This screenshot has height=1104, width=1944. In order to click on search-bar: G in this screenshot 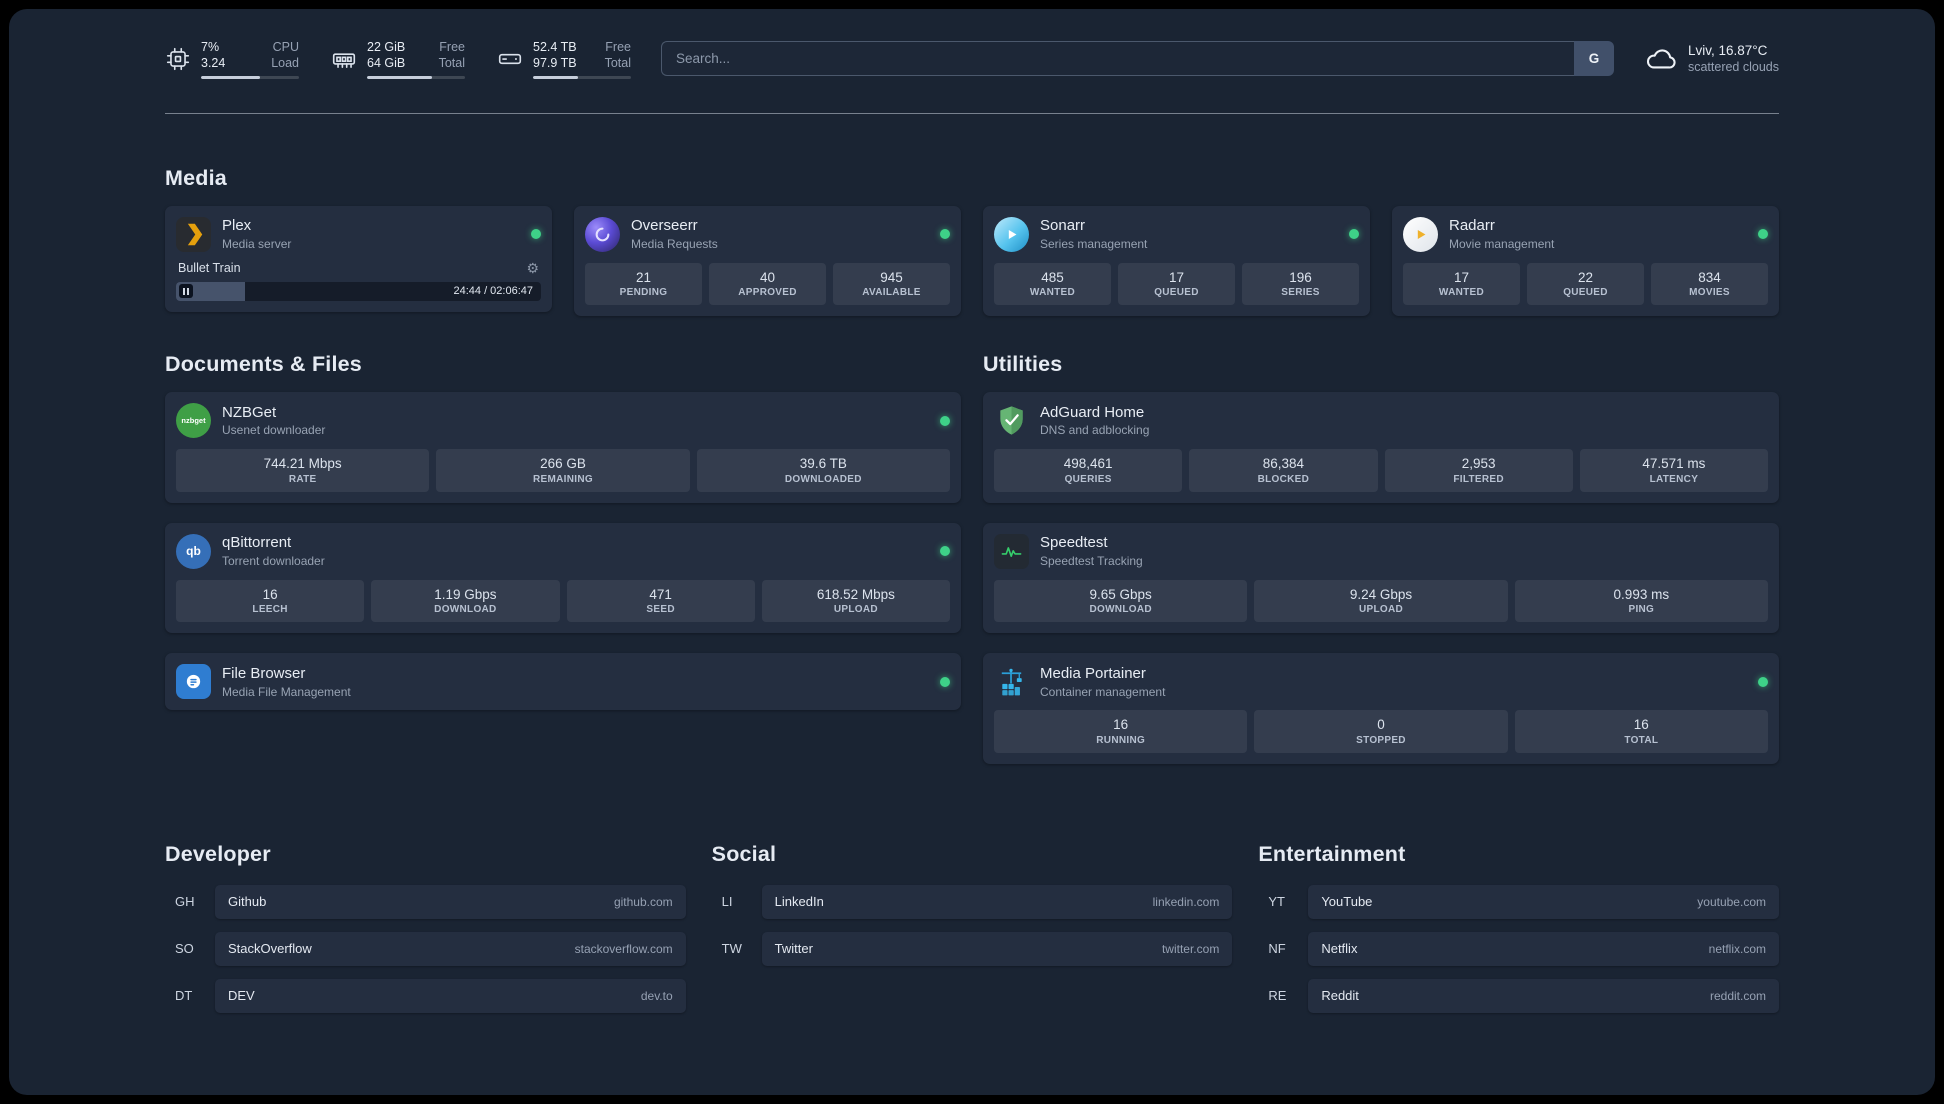, I will do `click(1137, 59)`.